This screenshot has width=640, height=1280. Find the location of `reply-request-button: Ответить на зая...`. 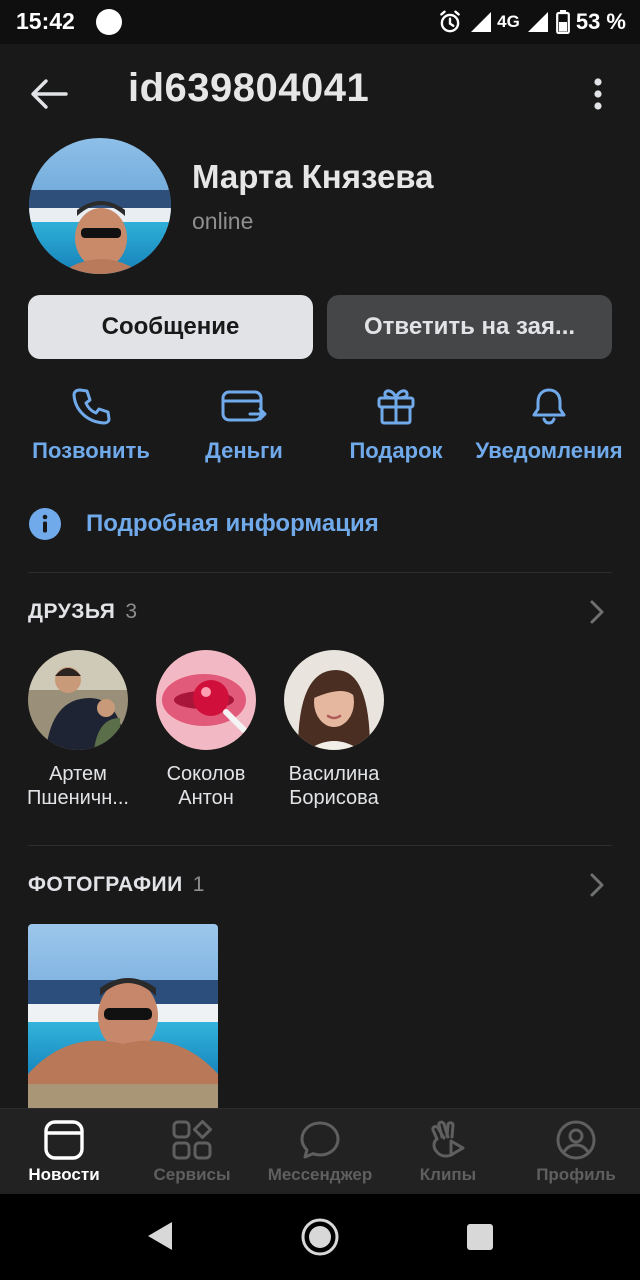

reply-request-button: Ответить на зая... is located at coordinates (469, 327).